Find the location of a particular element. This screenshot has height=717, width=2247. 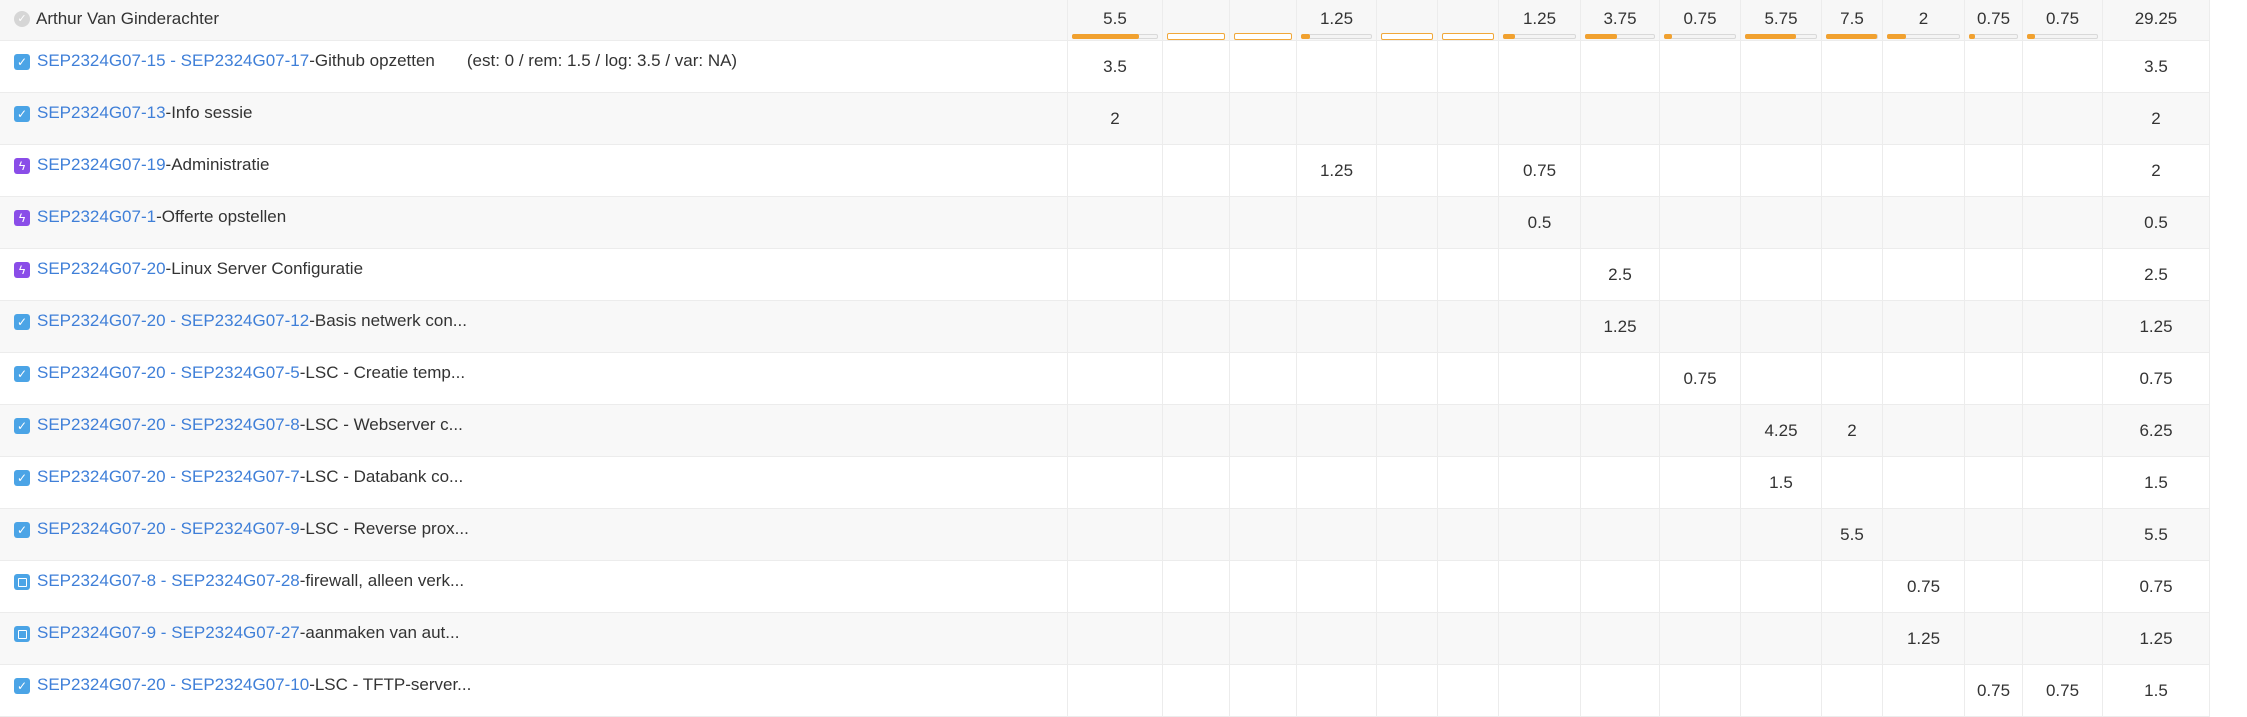

issue-key-link: SEP2324G07-20 - SEP2324G07-8 is located at coordinates (168, 425).